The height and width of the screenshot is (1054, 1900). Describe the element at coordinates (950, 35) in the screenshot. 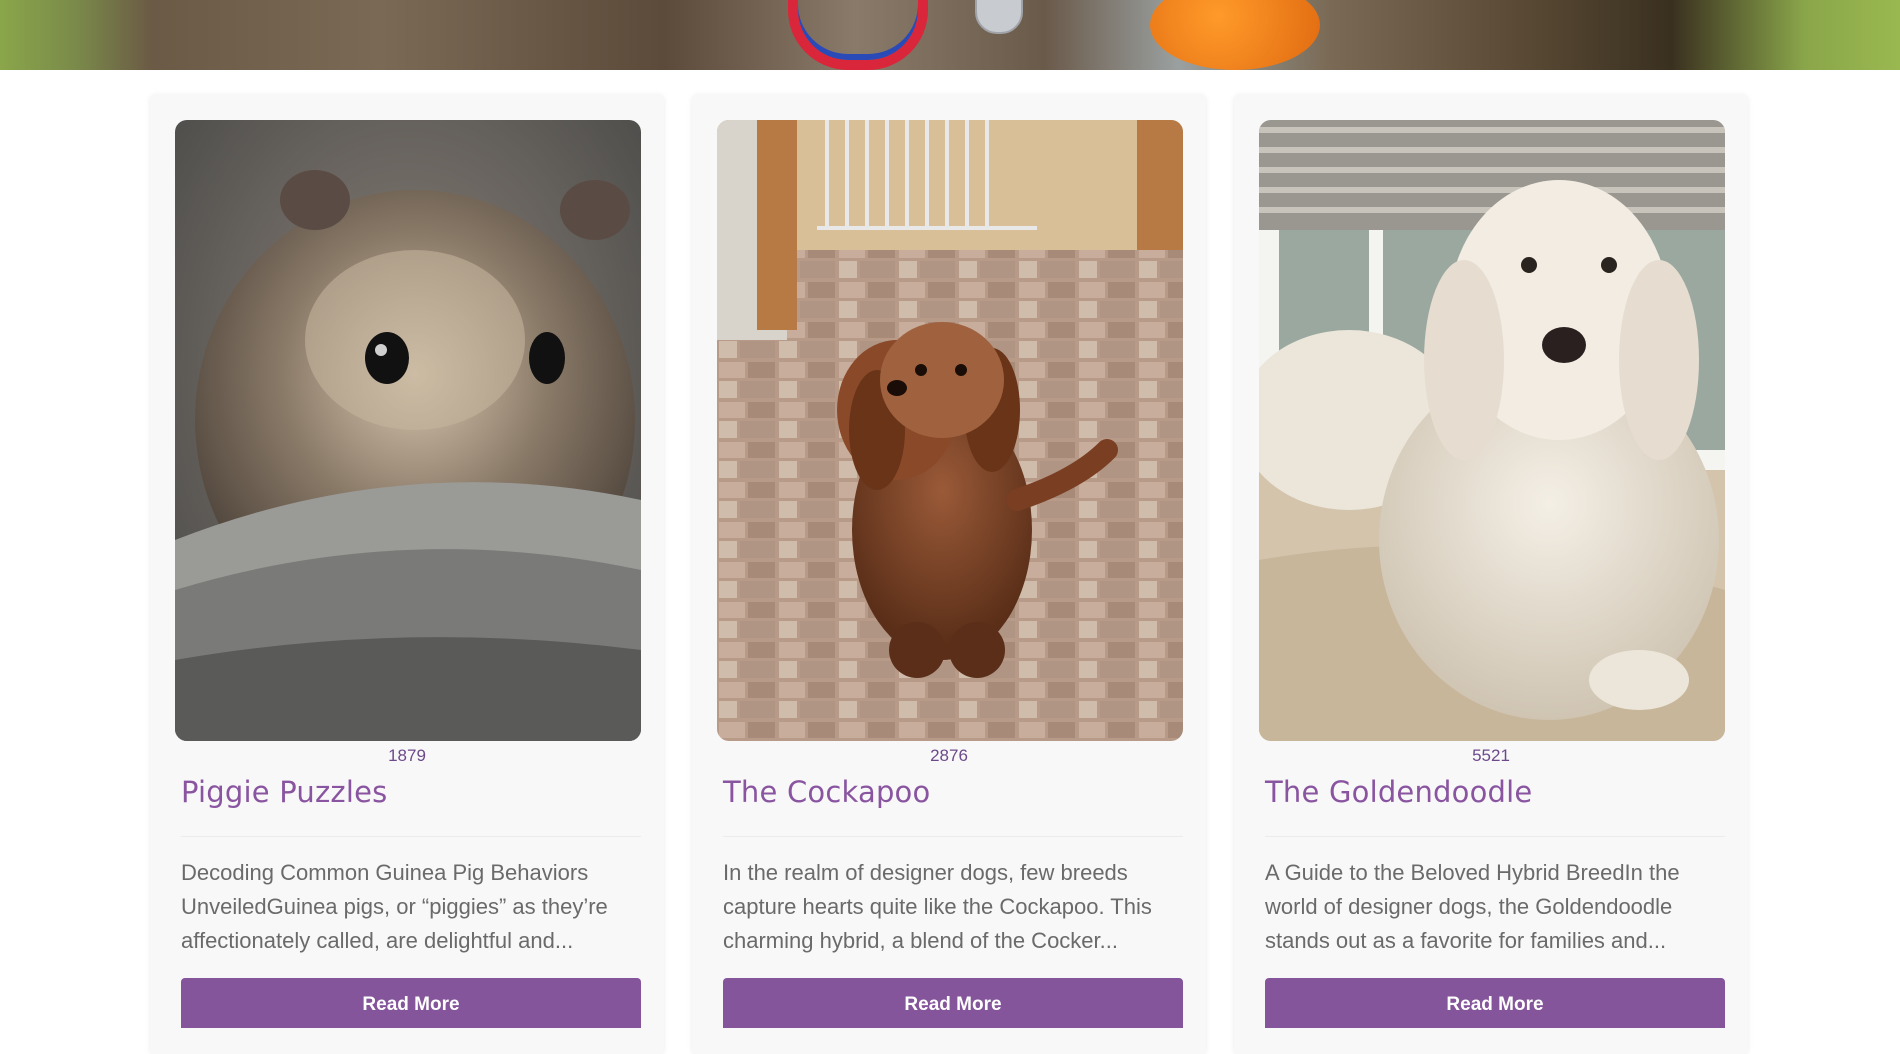

I see `hero-banner-image` at that location.